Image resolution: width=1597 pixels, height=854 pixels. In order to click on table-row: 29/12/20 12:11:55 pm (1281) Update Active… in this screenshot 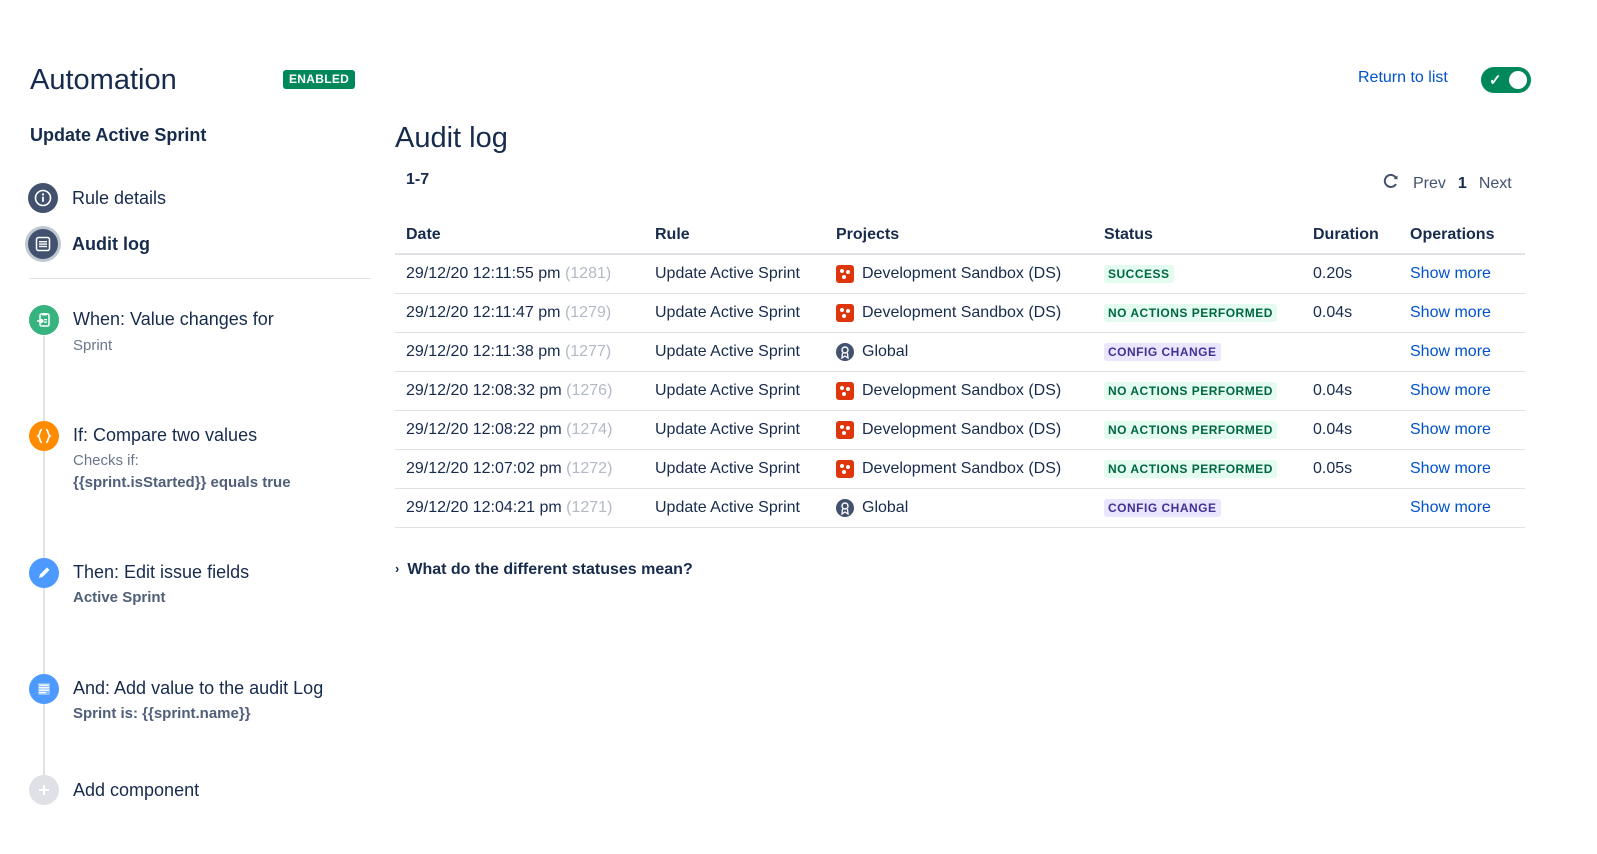, I will do `click(960, 274)`.